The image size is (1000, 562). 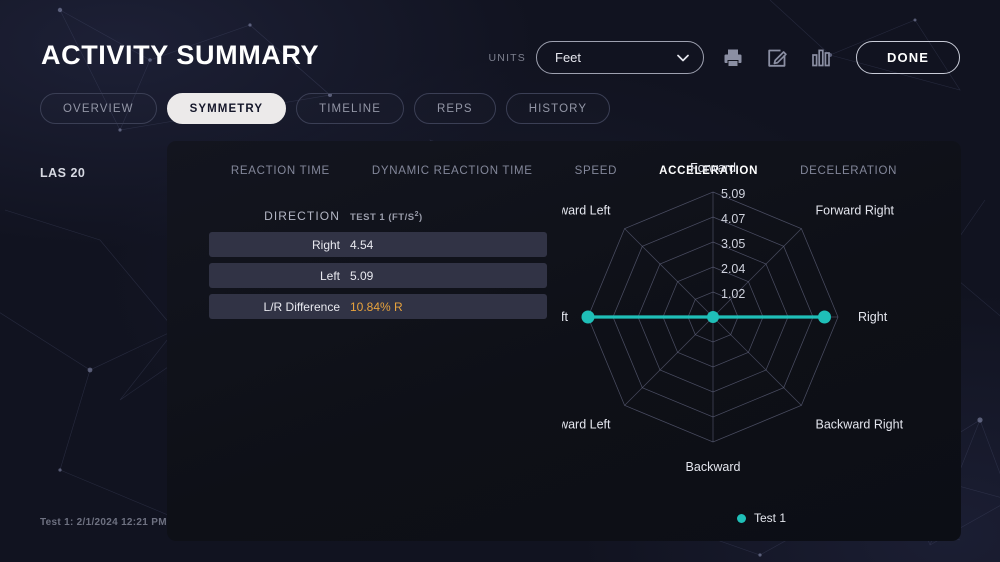 What do you see at coordinates (741, 518) in the screenshot?
I see `legend-swatch` at bounding box center [741, 518].